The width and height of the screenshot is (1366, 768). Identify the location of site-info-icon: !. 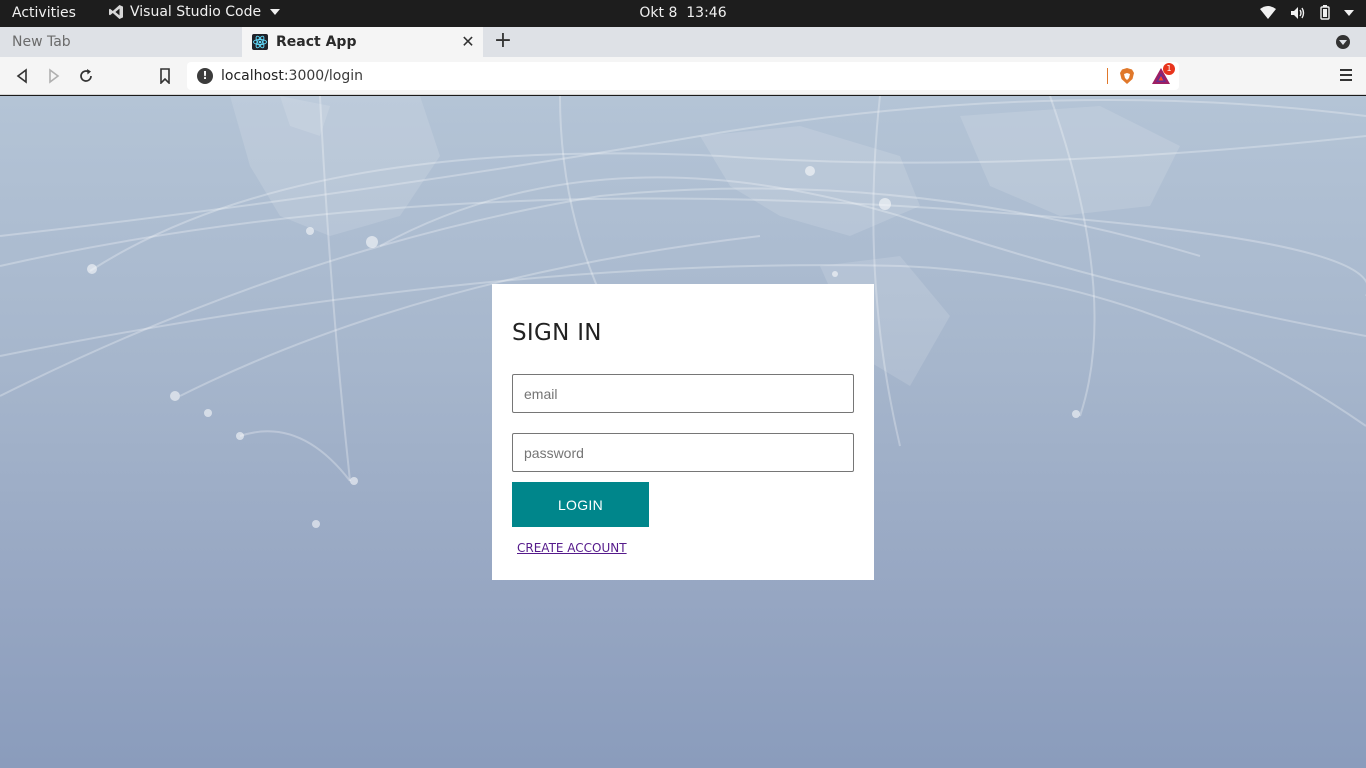
(205, 76).